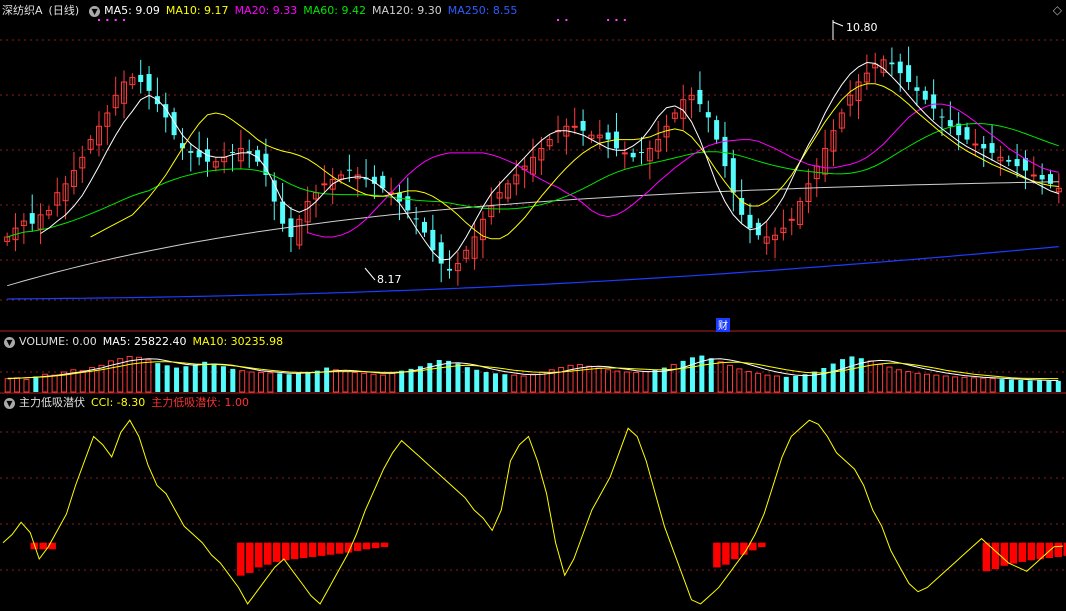 The height and width of the screenshot is (611, 1066). What do you see at coordinates (52, 402) in the screenshot?
I see `indicator-name: 主力低吸潜伏` at bounding box center [52, 402].